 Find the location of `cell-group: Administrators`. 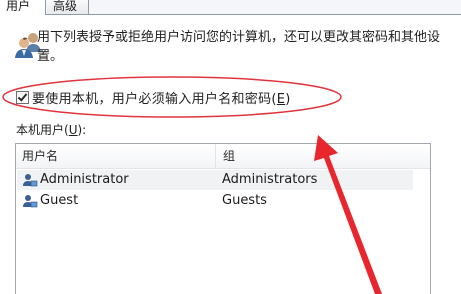

cell-group: Administrators is located at coordinates (270, 179).